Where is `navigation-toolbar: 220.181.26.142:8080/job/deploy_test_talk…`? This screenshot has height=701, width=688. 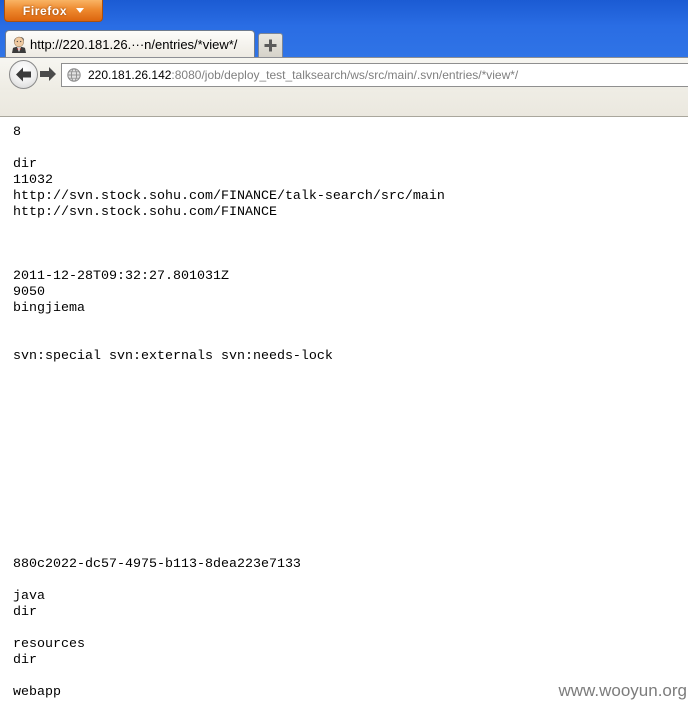 navigation-toolbar: 220.181.26.142:8080/job/deploy_test_talk… is located at coordinates (344, 73).